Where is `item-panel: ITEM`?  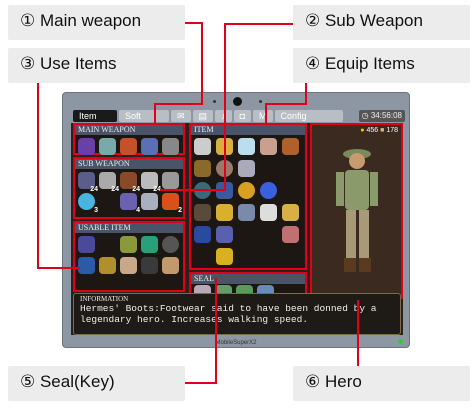
item-panel: ITEM is located at coordinates (248, 196).